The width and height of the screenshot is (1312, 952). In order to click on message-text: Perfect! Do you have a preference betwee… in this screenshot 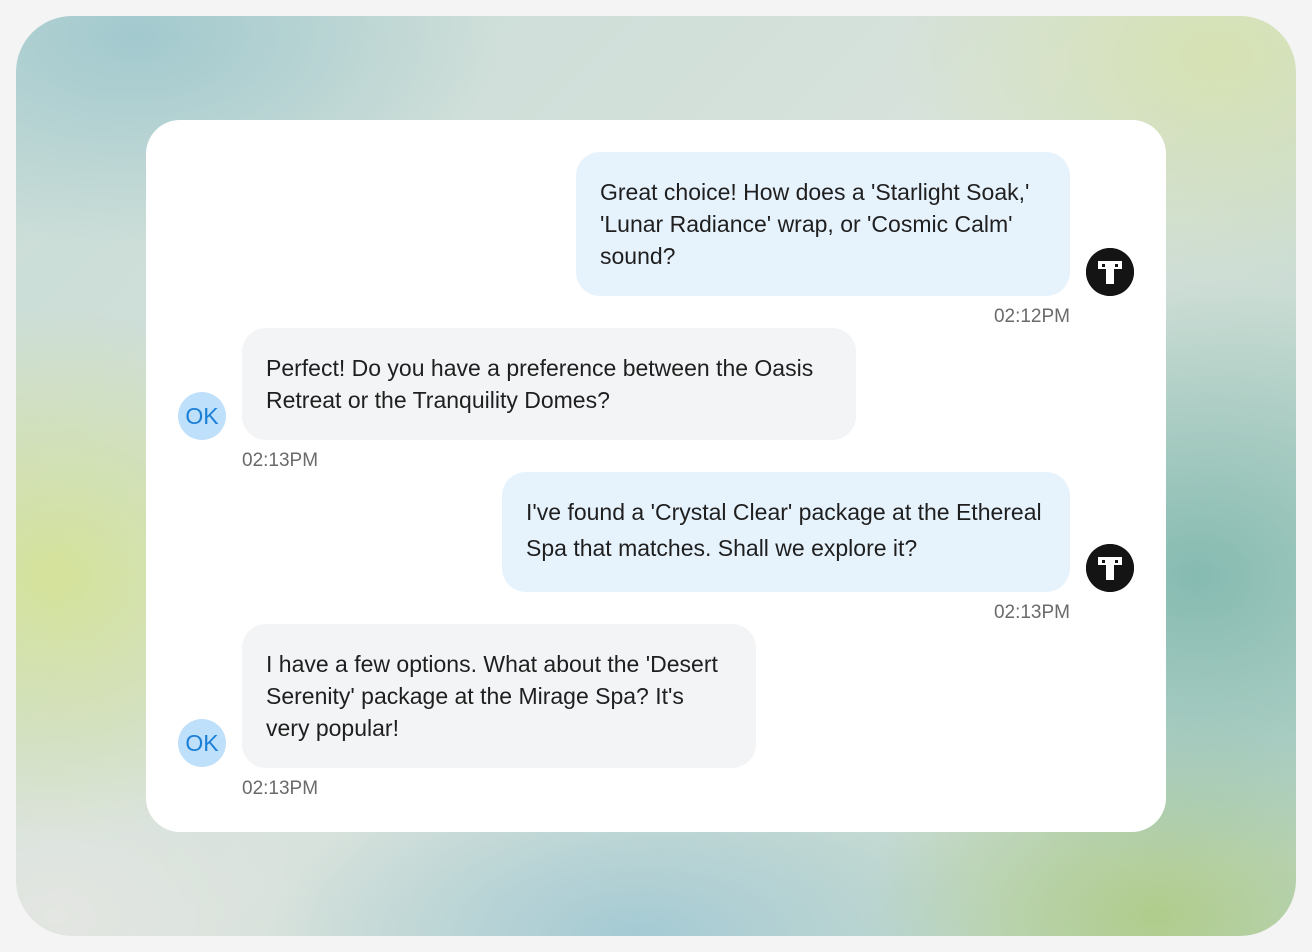, I will do `click(540, 384)`.